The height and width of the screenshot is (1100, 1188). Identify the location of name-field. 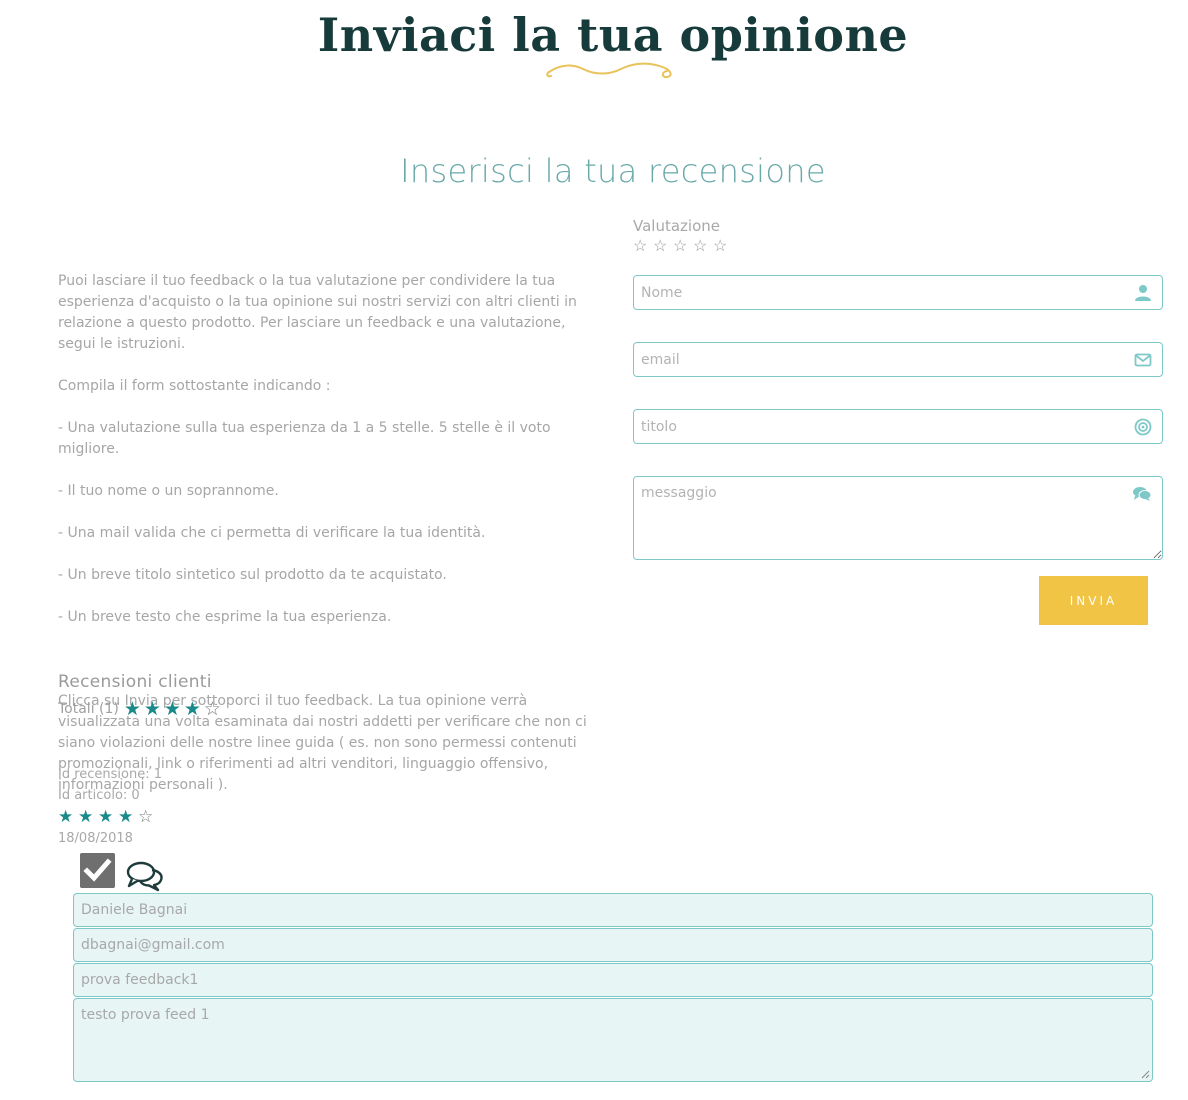
(898, 292).